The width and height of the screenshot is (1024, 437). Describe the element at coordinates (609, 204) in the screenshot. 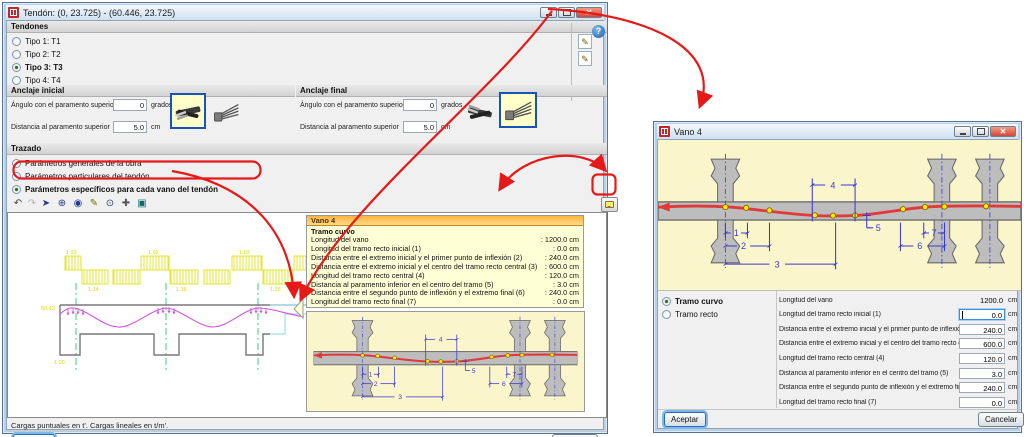

I see `span-note-toggle-button` at that location.